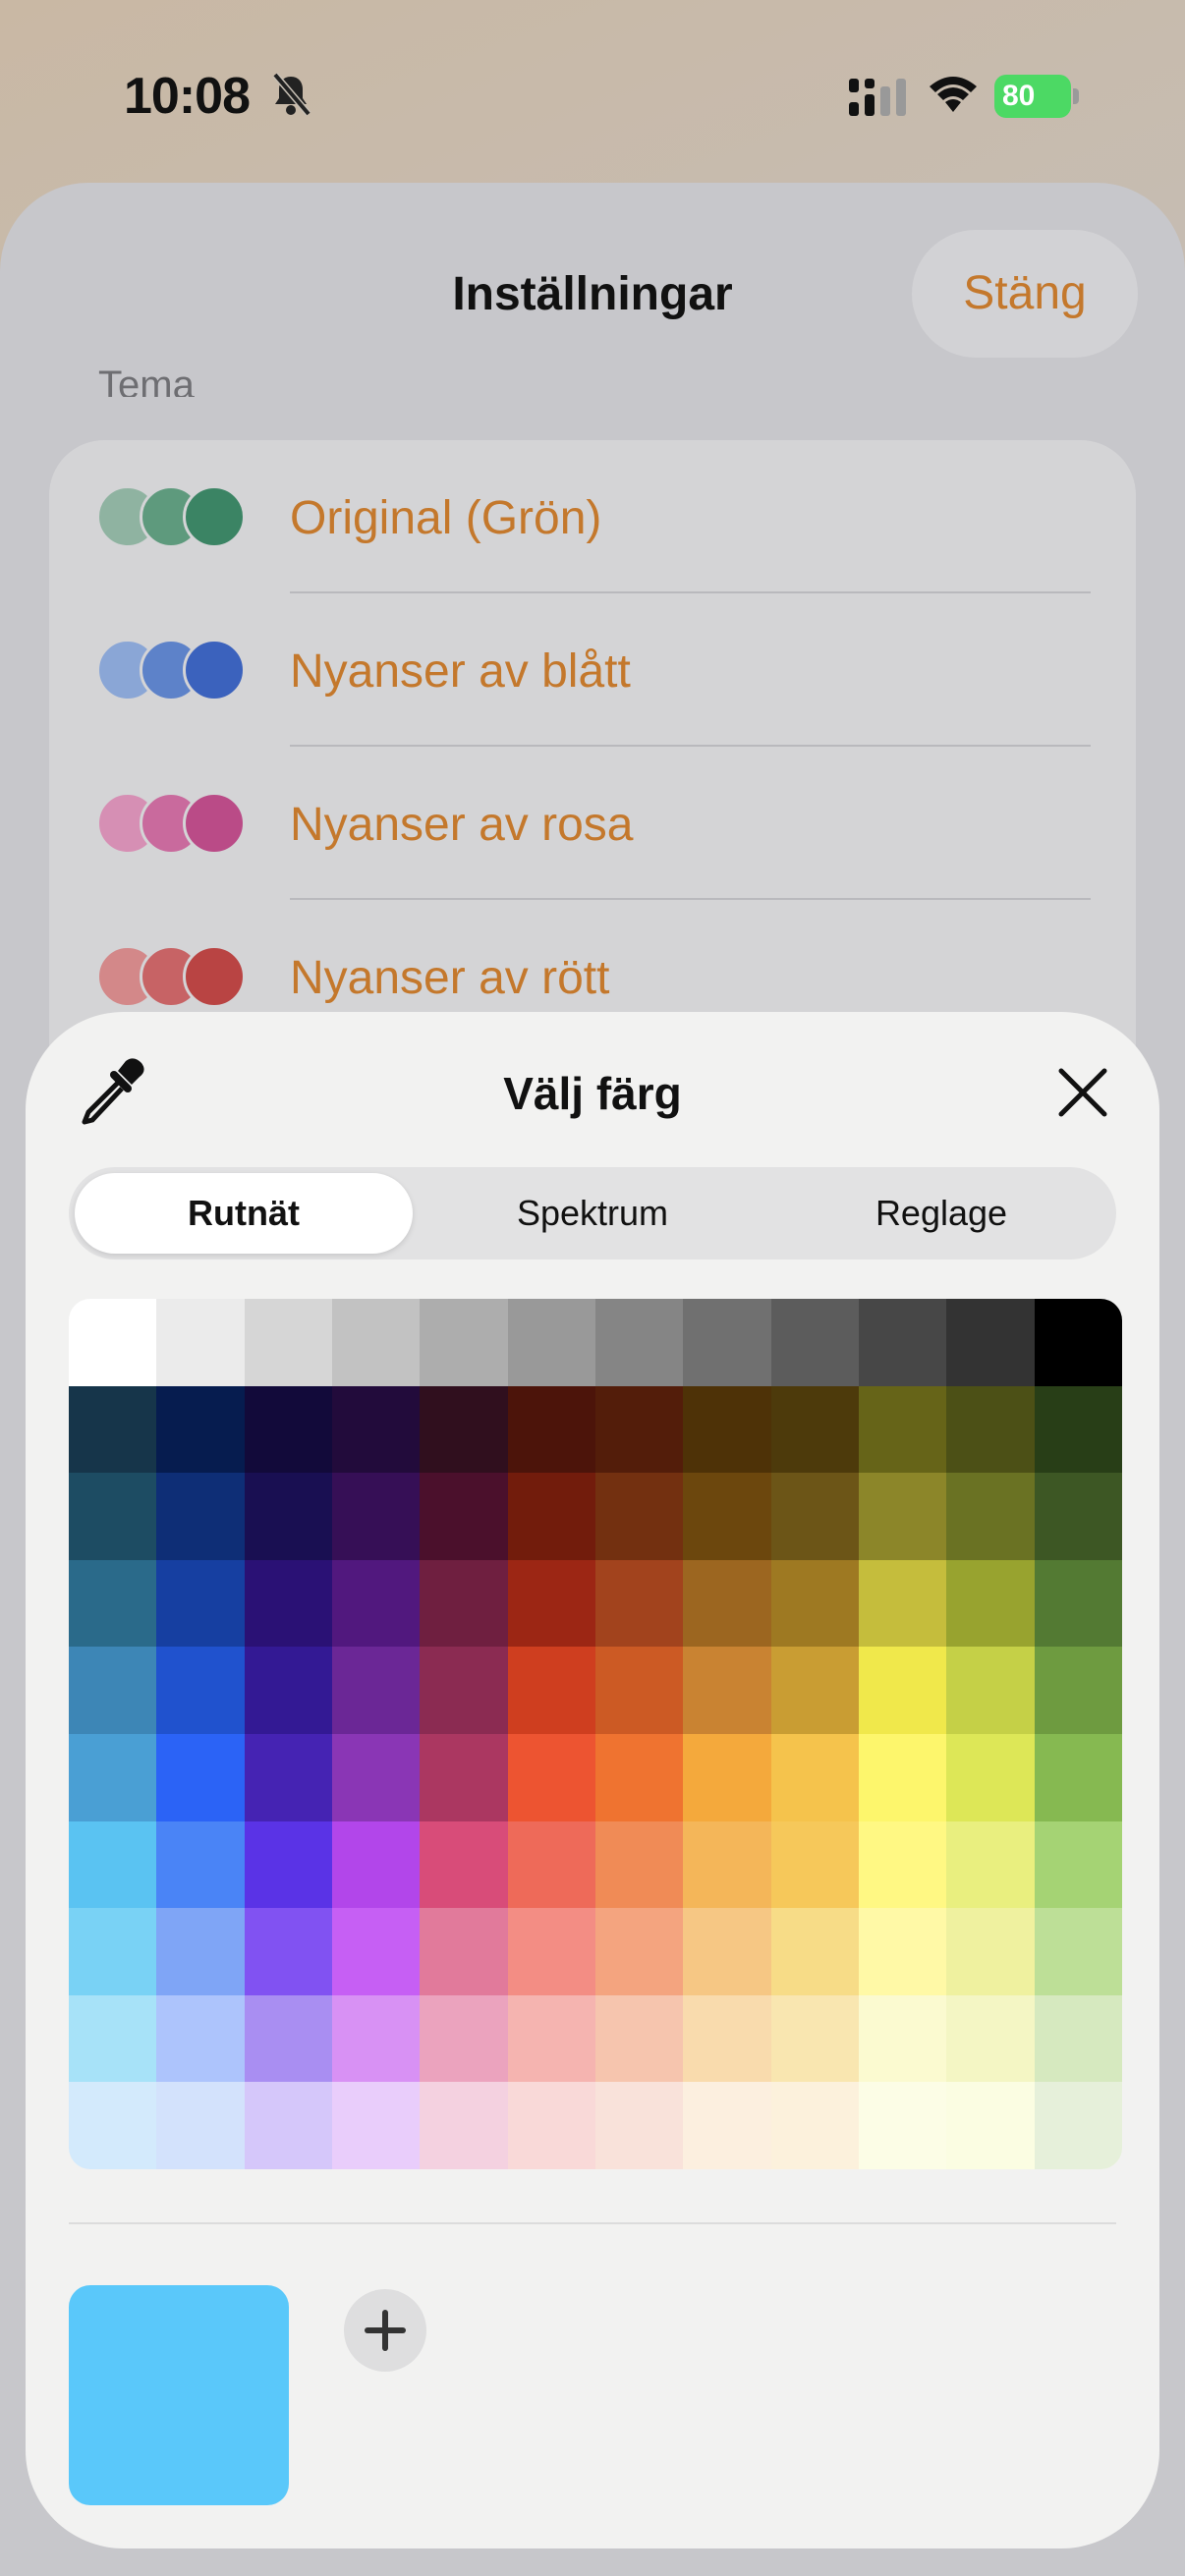  Describe the element at coordinates (1083, 1092) in the screenshot. I see `close-icon` at that location.